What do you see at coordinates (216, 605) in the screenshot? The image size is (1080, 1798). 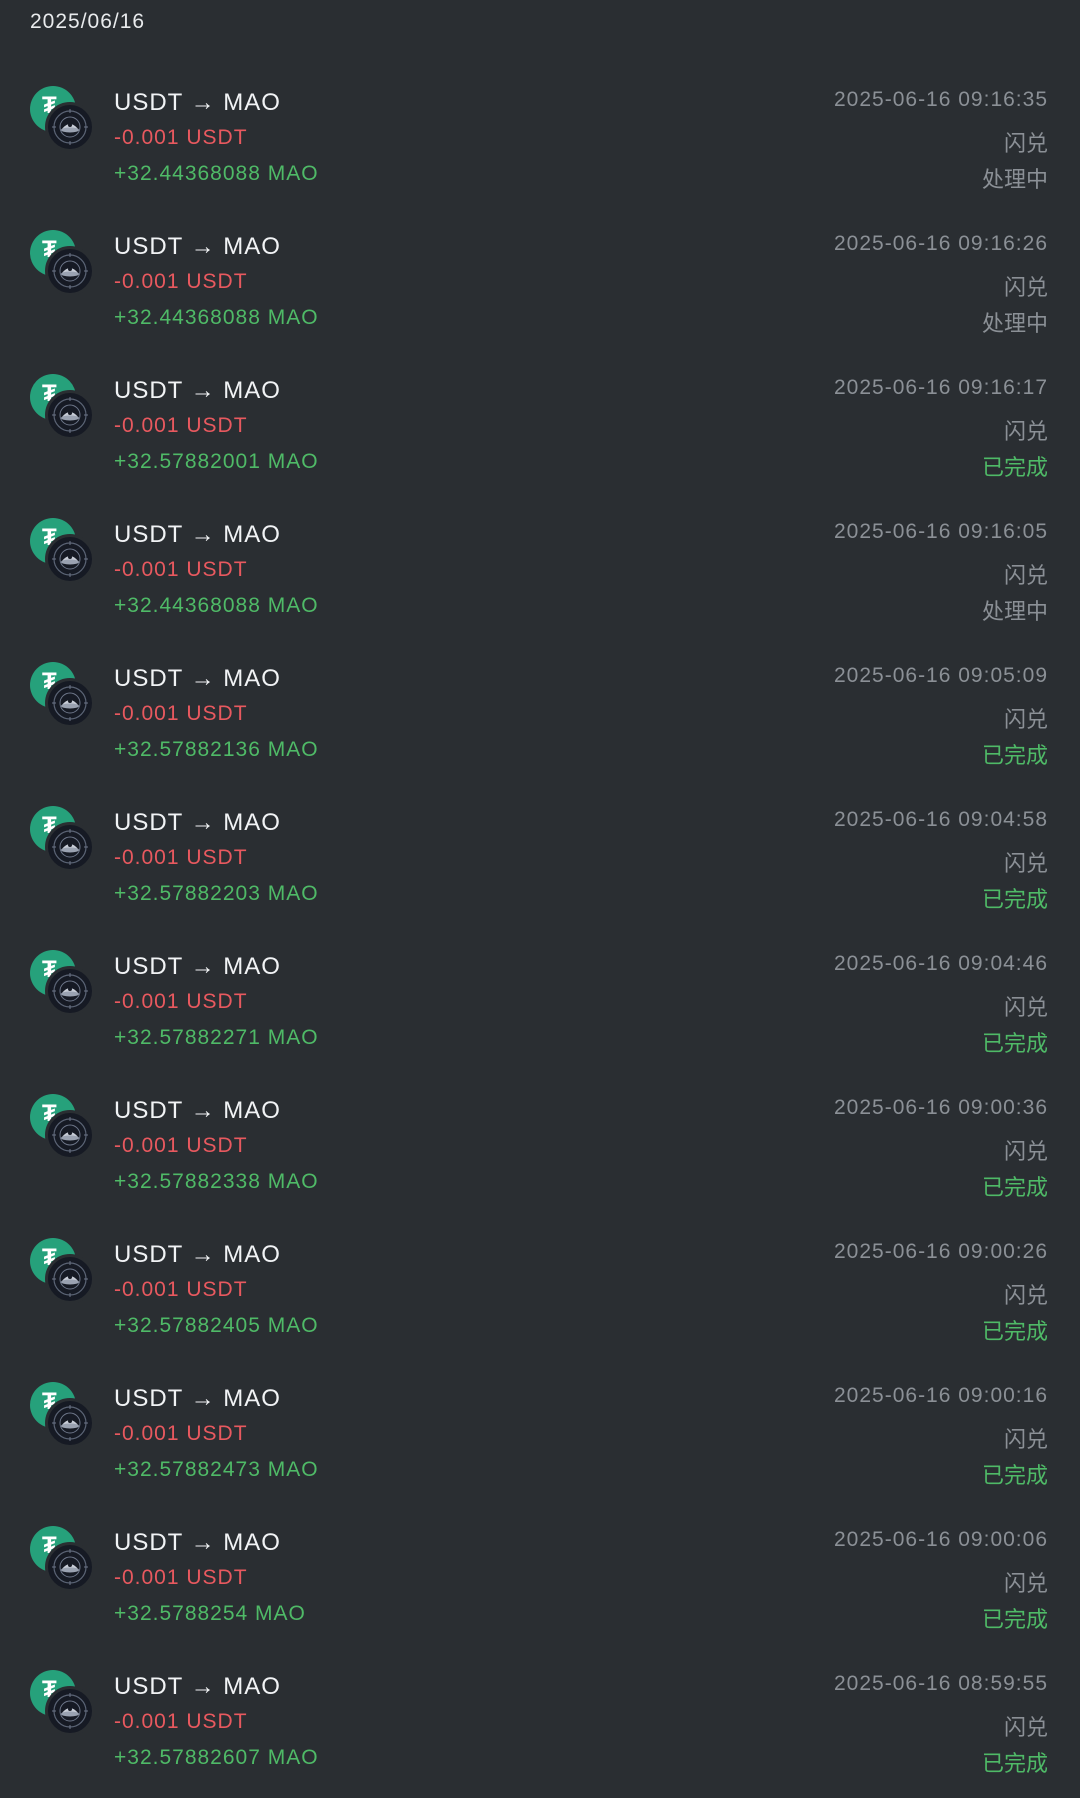 I see `in-amount: +32.44368088 MAO` at bounding box center [216, 605].